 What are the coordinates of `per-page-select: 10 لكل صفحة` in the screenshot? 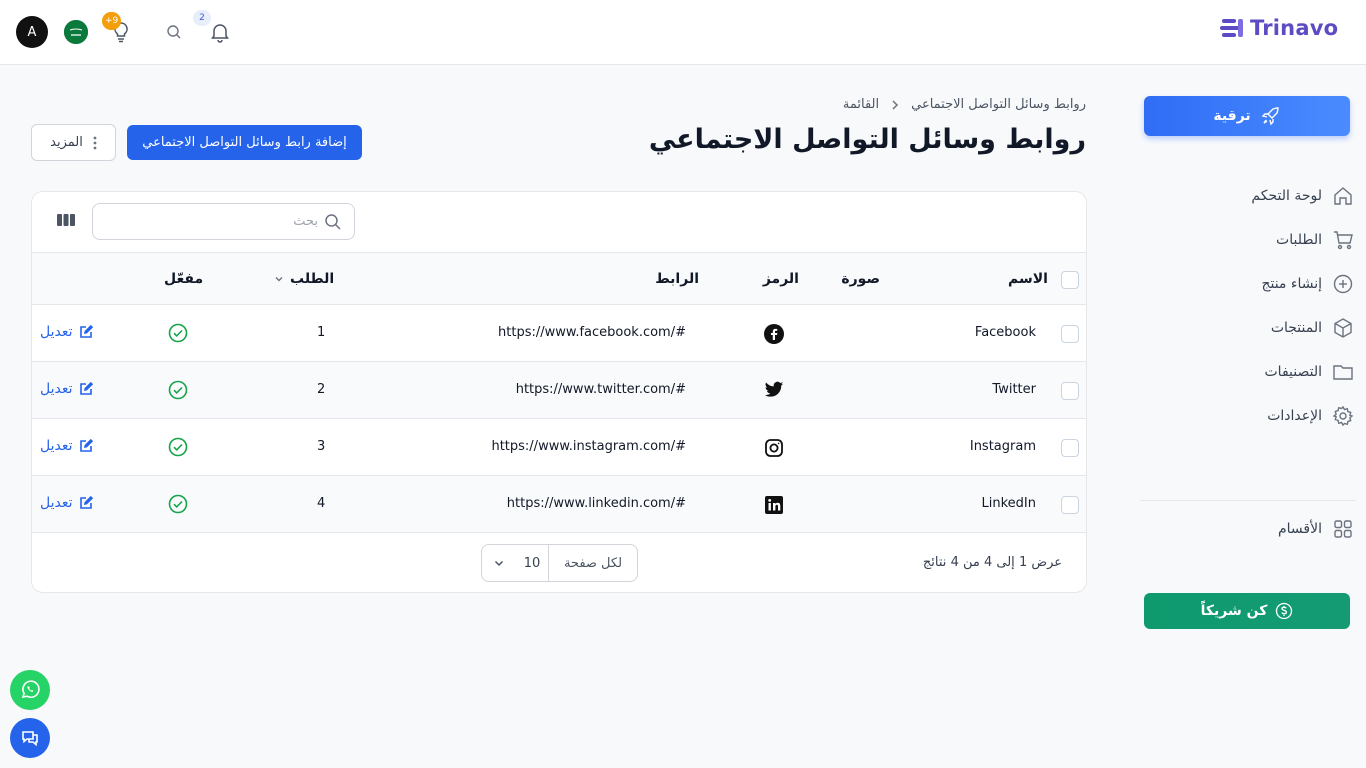 It's located at (559, 563).